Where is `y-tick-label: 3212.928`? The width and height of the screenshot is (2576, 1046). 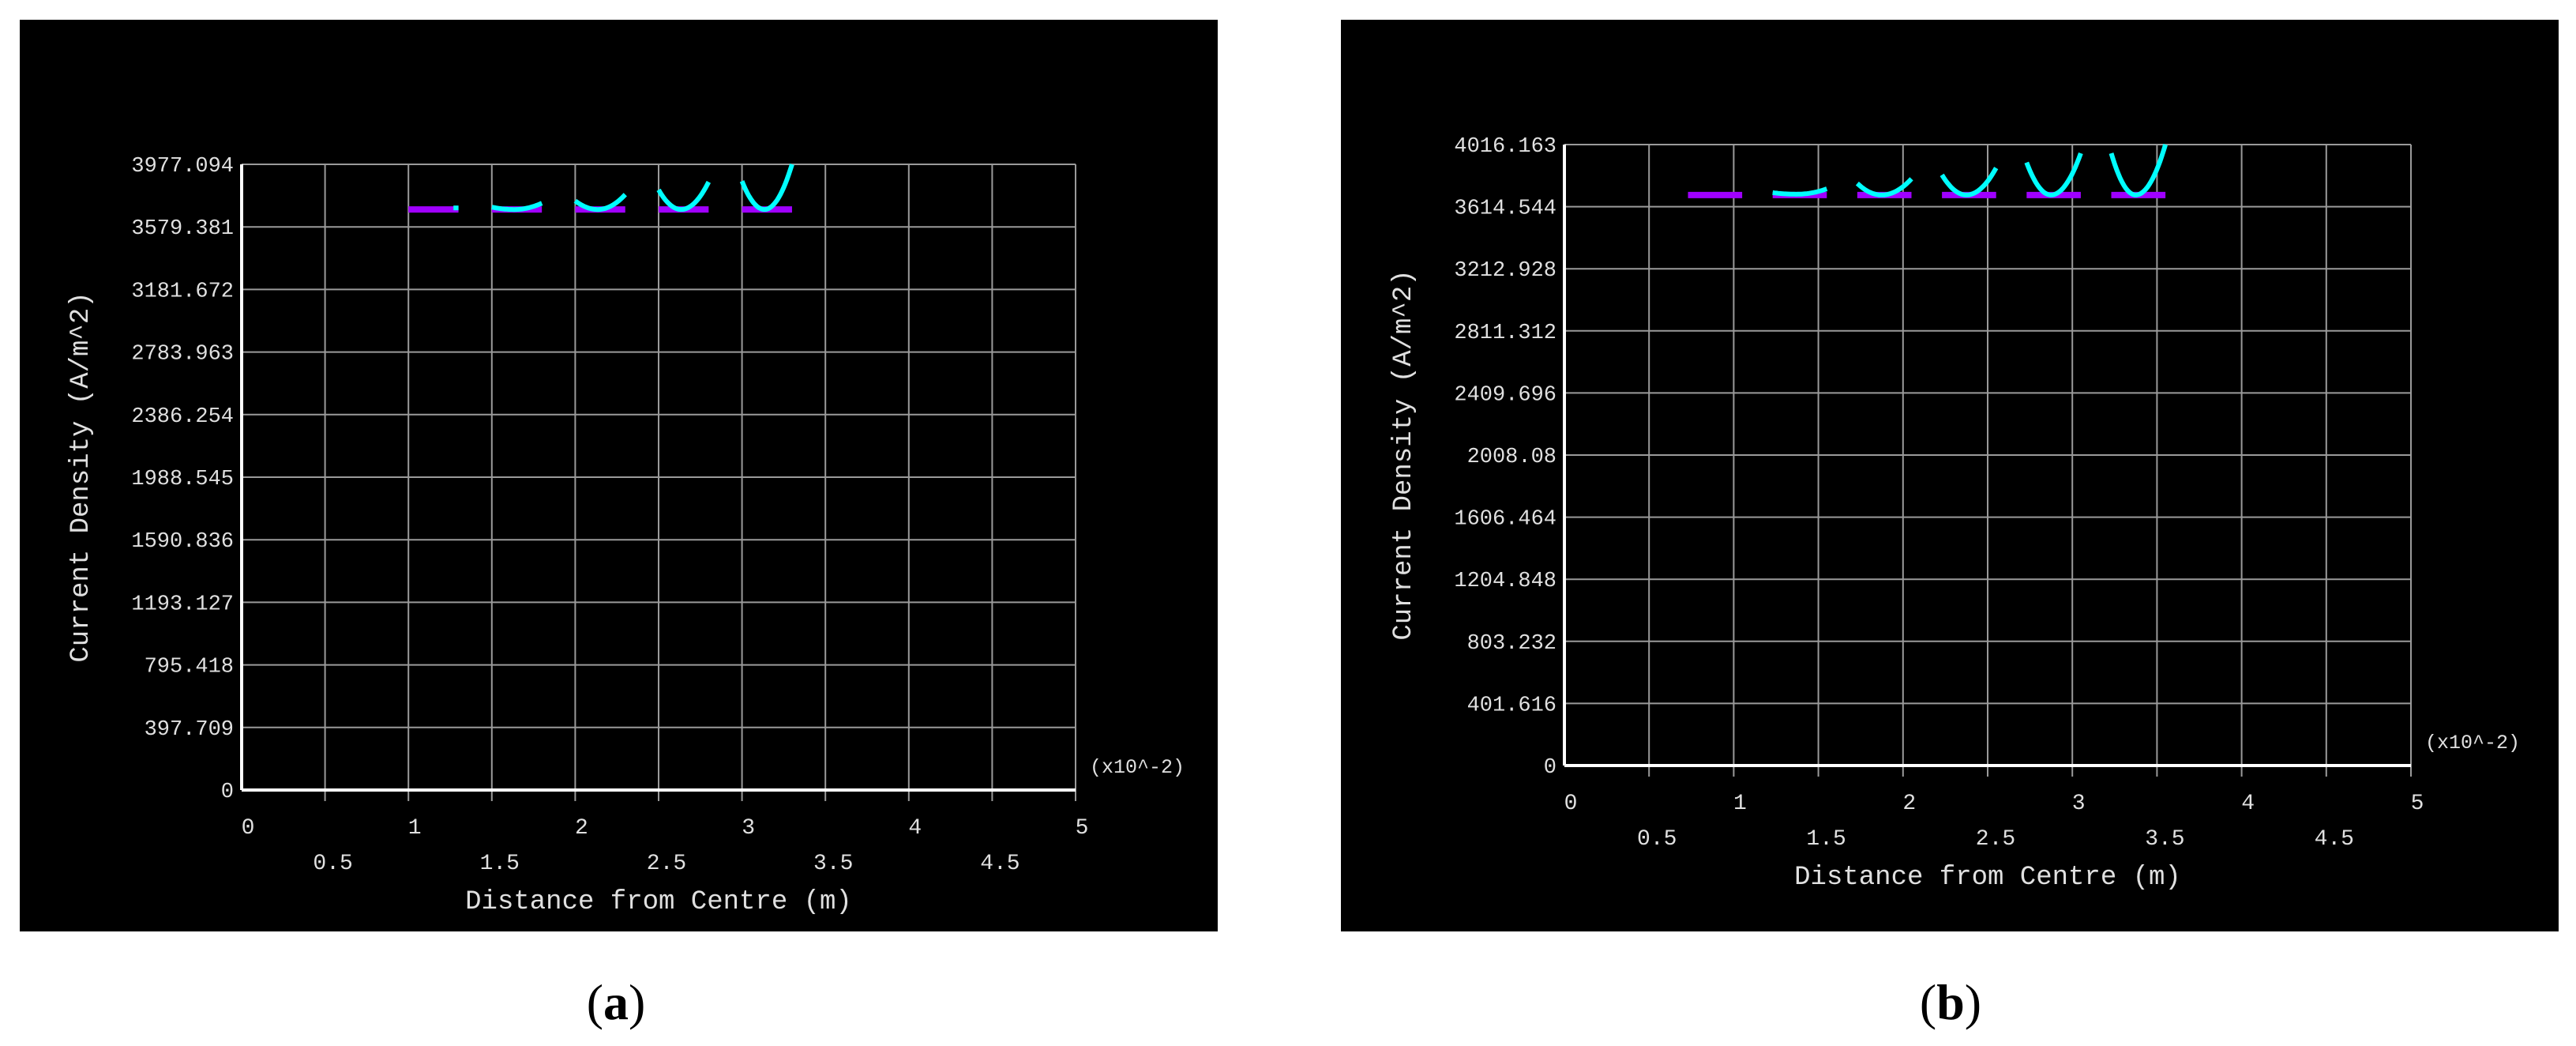
y-tick-label: 3212.928 is located at coordinates (1505, 271).